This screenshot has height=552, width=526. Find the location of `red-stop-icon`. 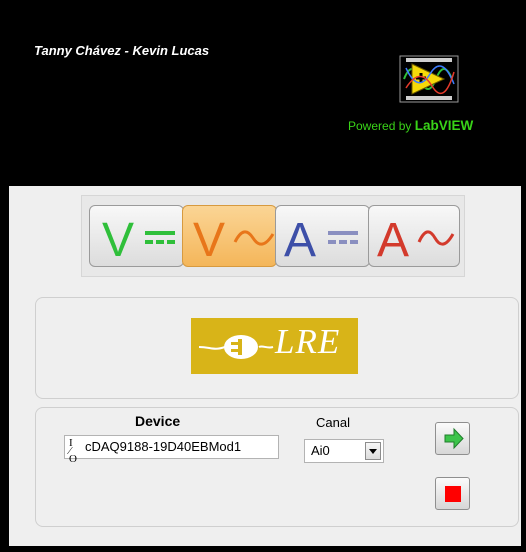

red-stop-icon is located at coordinates (453, 494).